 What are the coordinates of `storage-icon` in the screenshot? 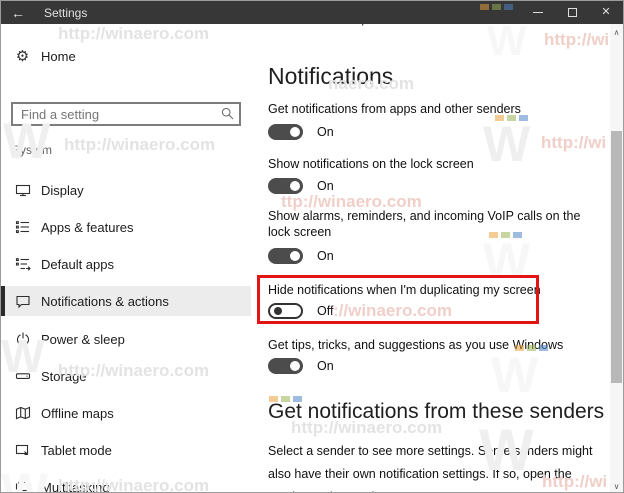 It's located at (22, 376).